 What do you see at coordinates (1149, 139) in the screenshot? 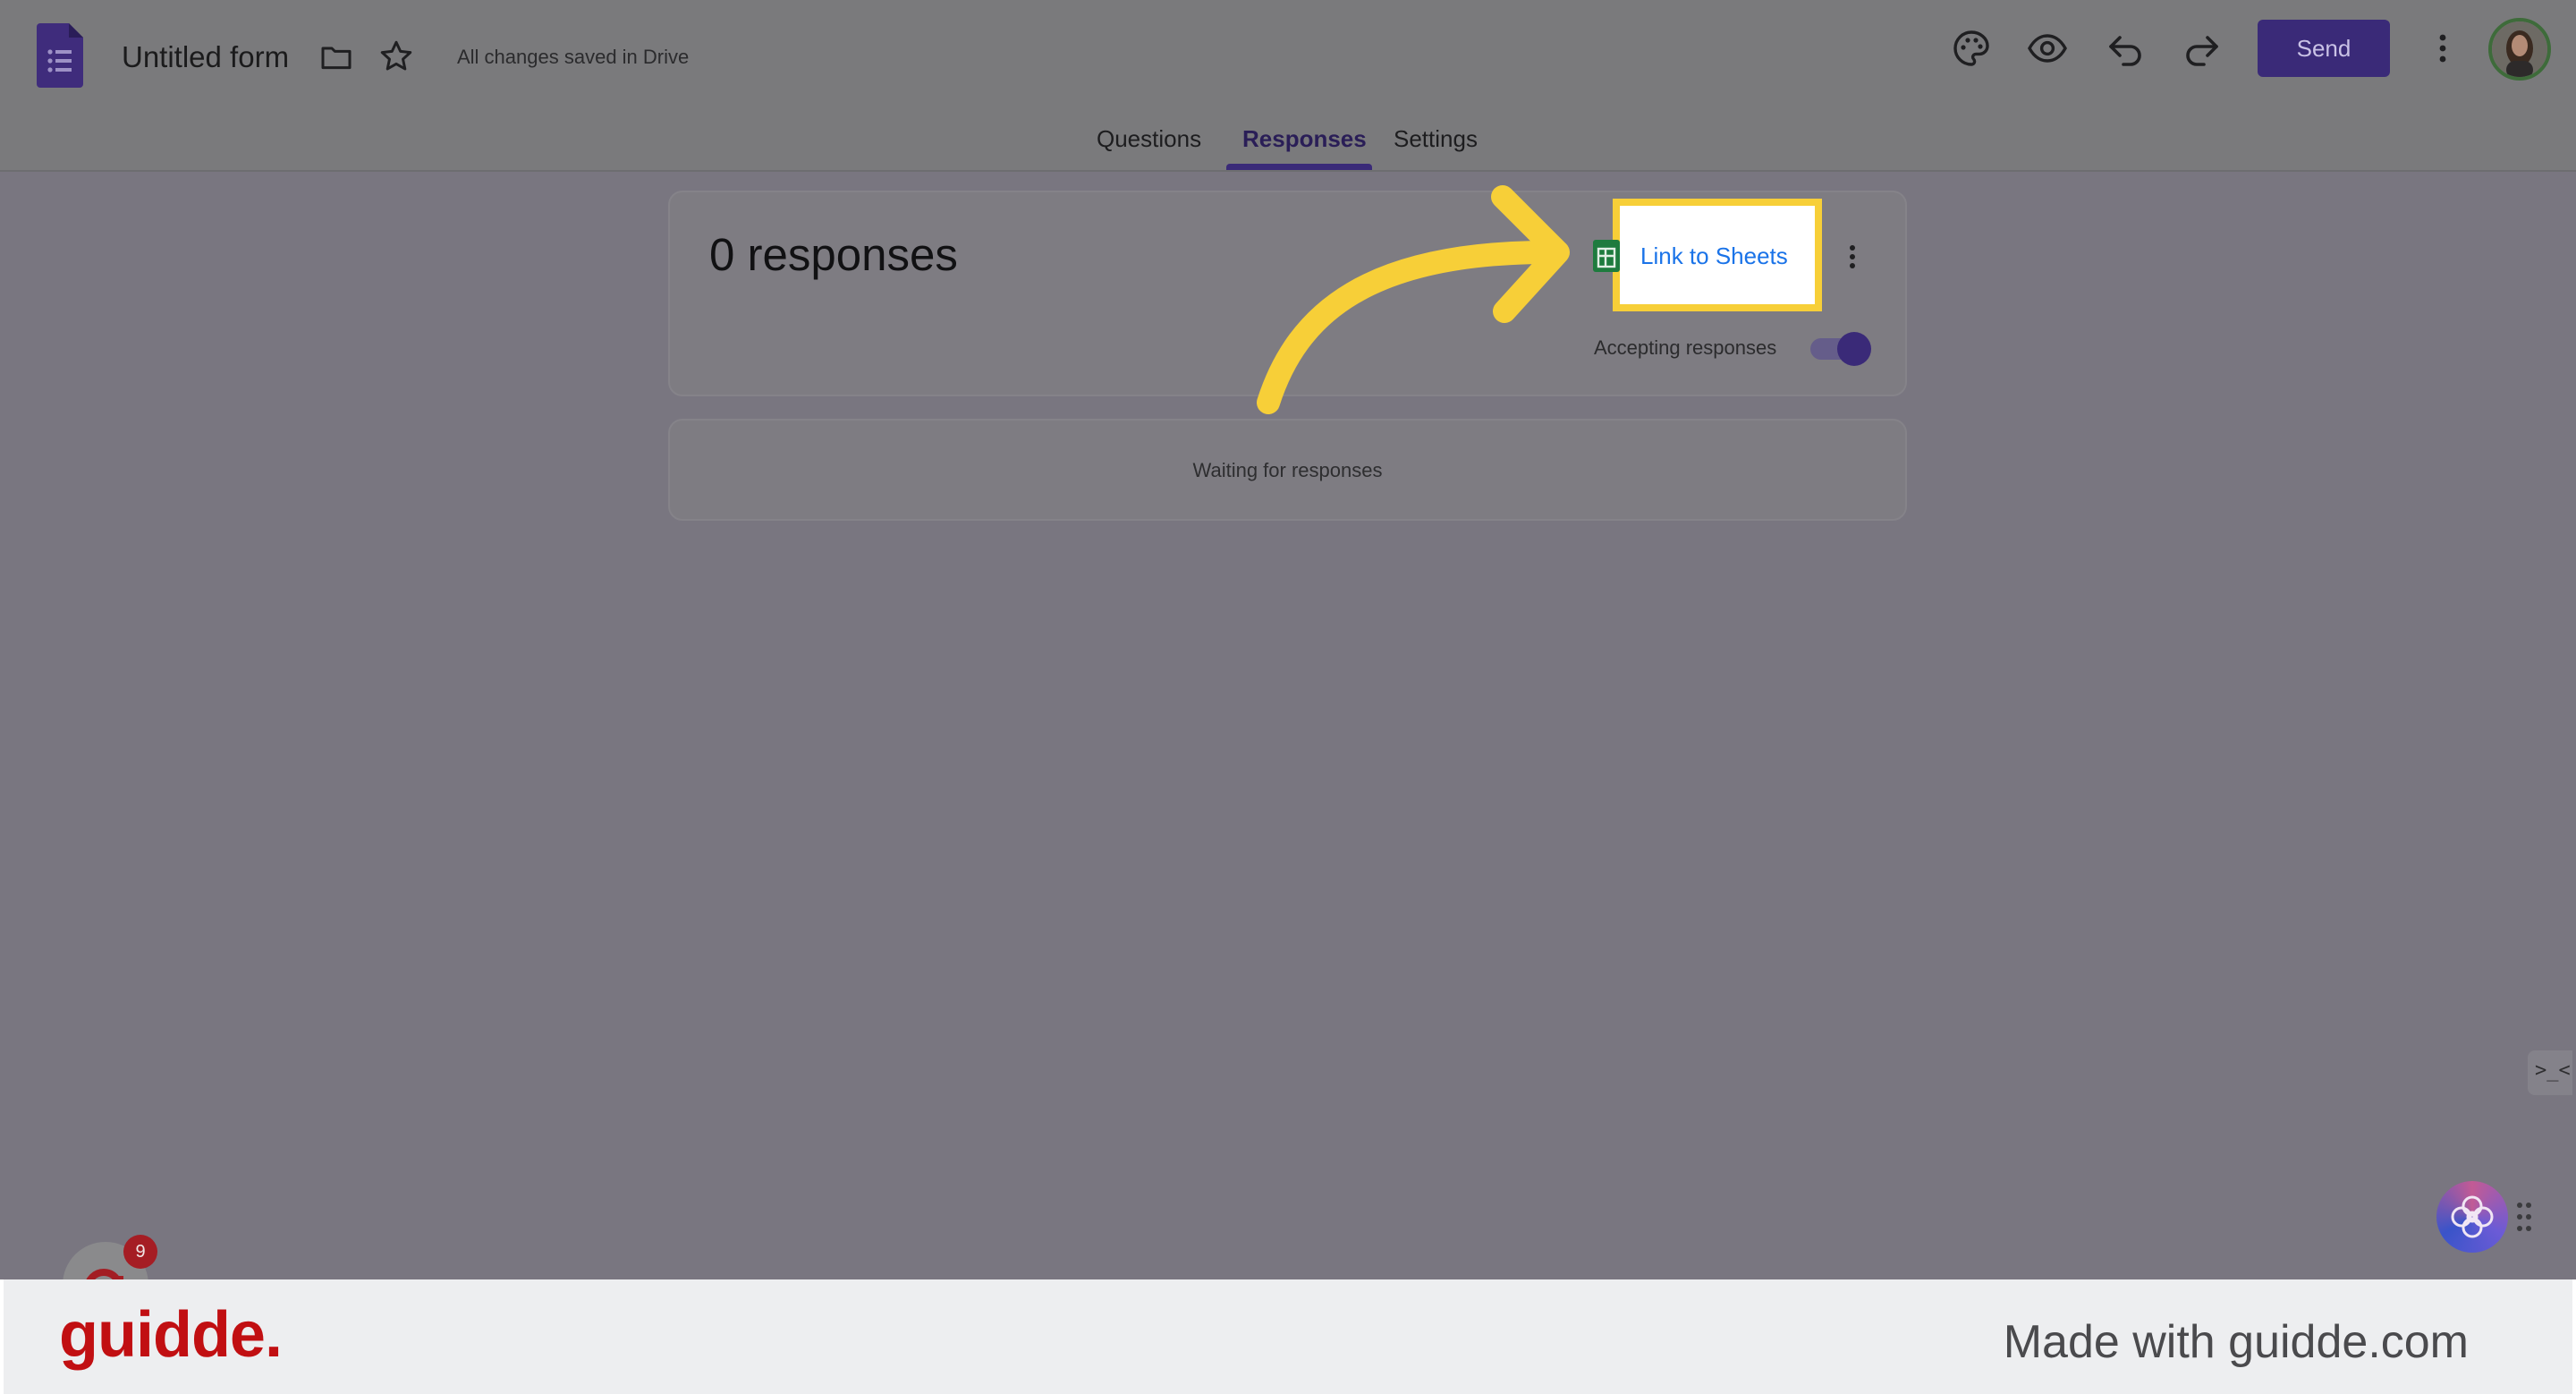
I see `tab-questions: Questions` at bounding box center [1149, 139].